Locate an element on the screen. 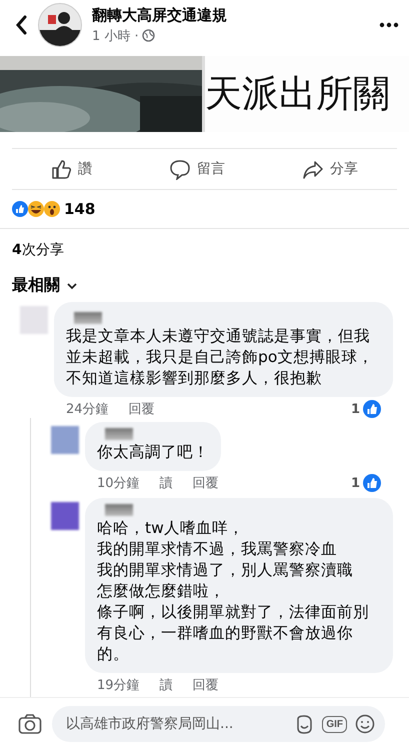 This screenshot has width=409, height=750. wow-reaction-icon is located at coordinates (52, 209).